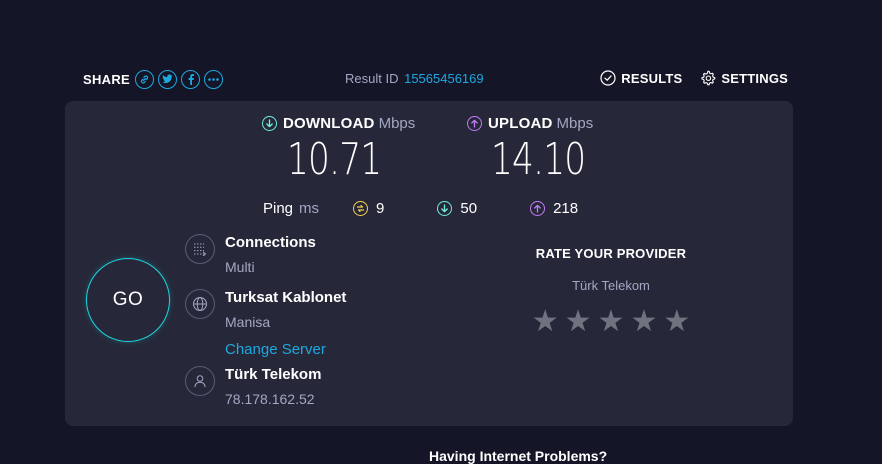 This screenshot has width=882, height=464. What do you see at coordinates (128, 300) in the screenshot?
I see `go-button: GO` at bounding box center [128, 300].